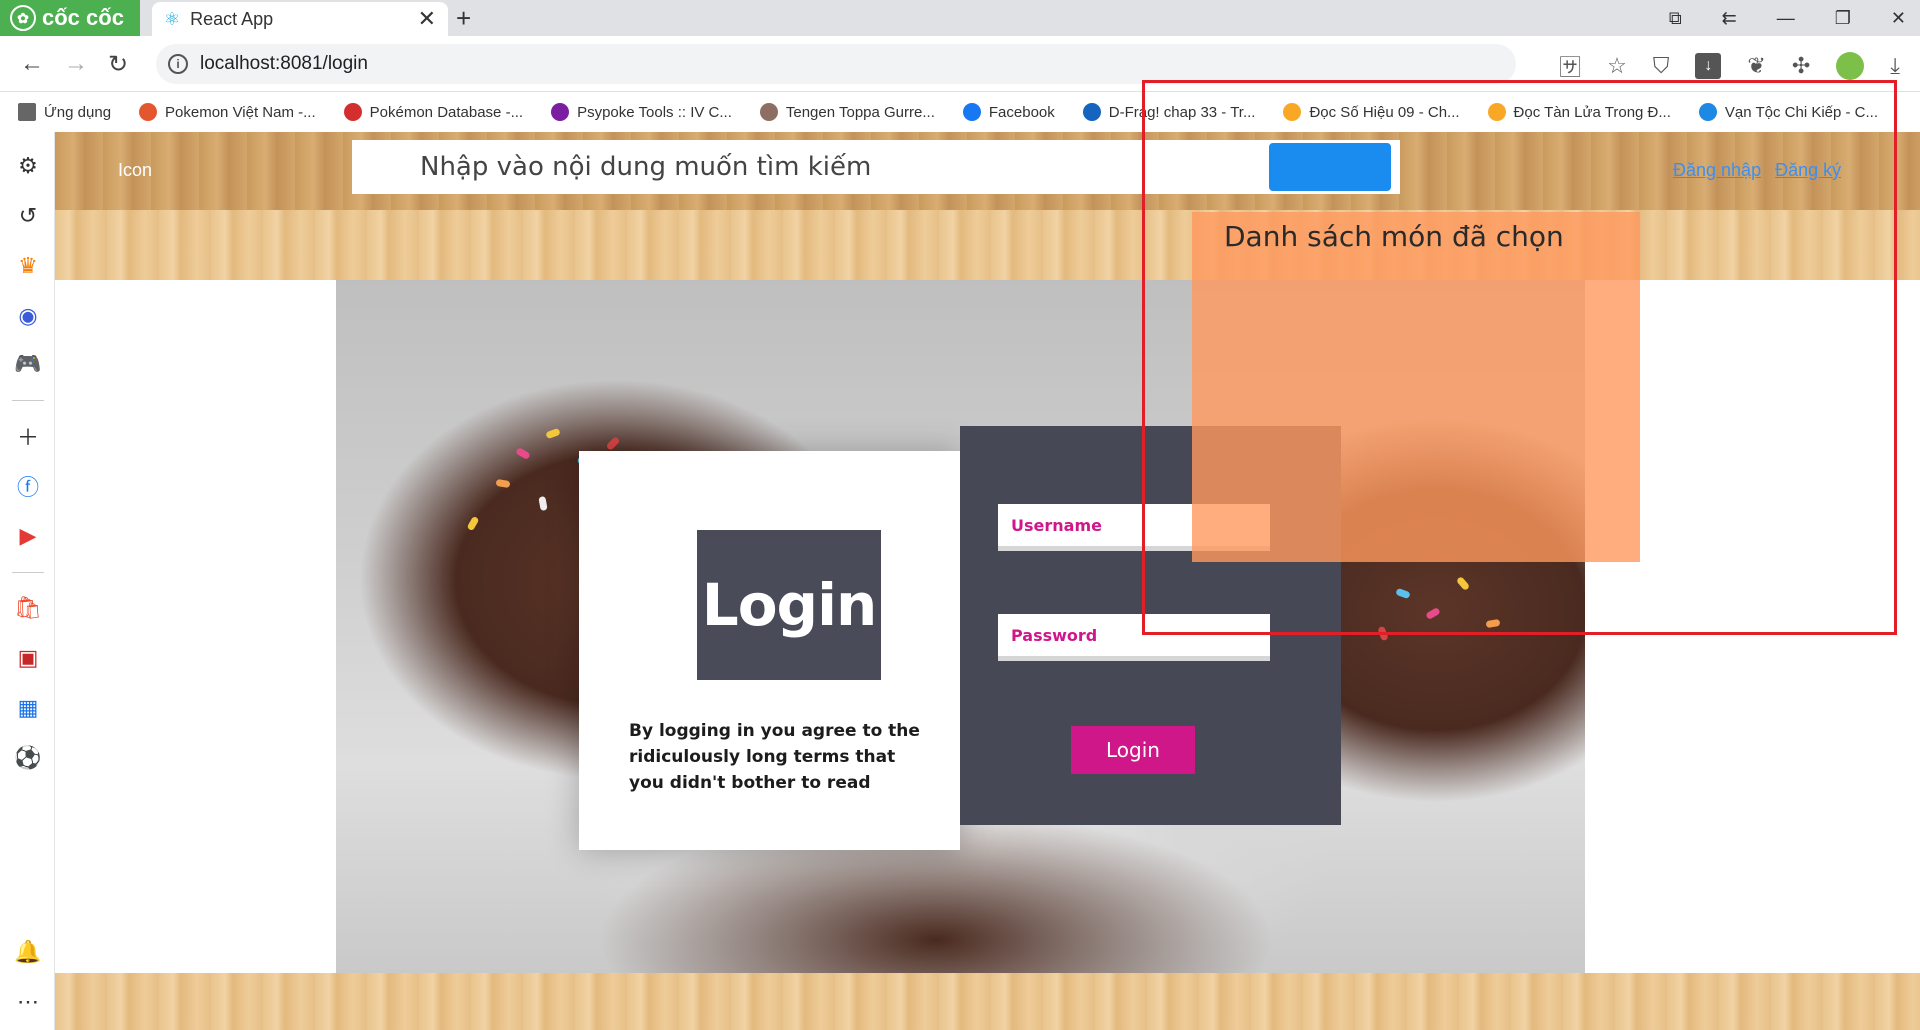  Describe the element at coordinates (27, 112) in the screenshot. I see `apps-grid-icon` at that location.